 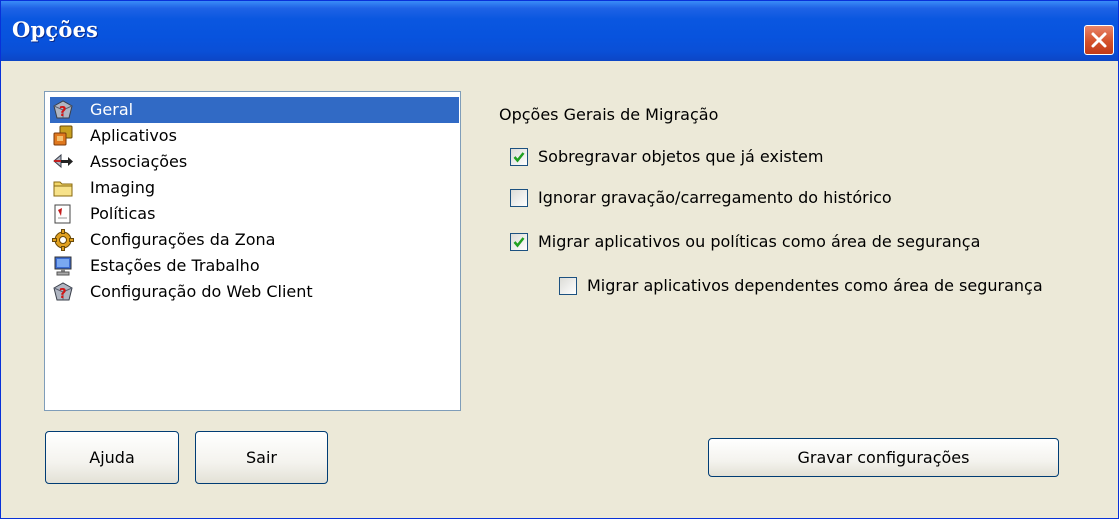 What do you see at coordinates (254, 162) in the screenshot?
I see `list-item-associacoes: Associações` at bounding box center [254, 162].